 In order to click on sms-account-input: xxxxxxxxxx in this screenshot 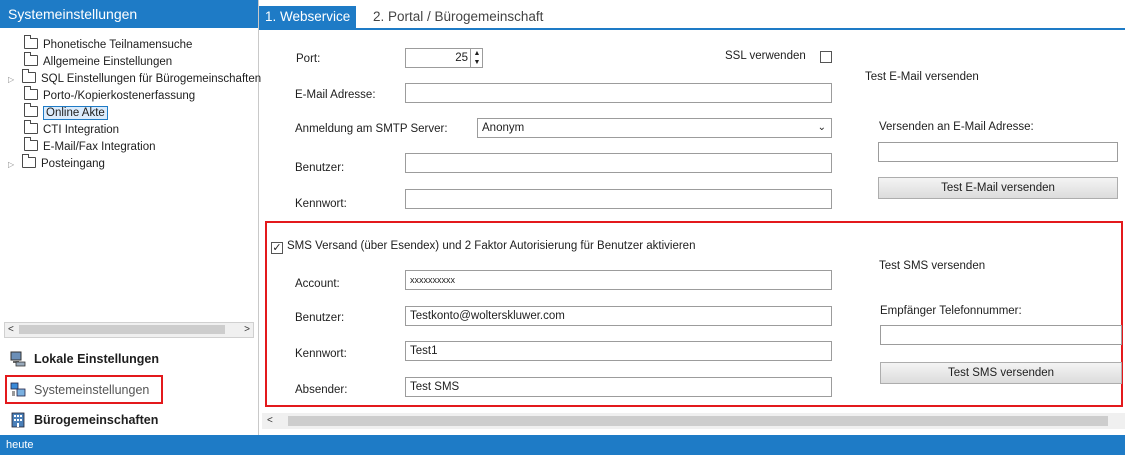, I will do `click(618, 280)`.